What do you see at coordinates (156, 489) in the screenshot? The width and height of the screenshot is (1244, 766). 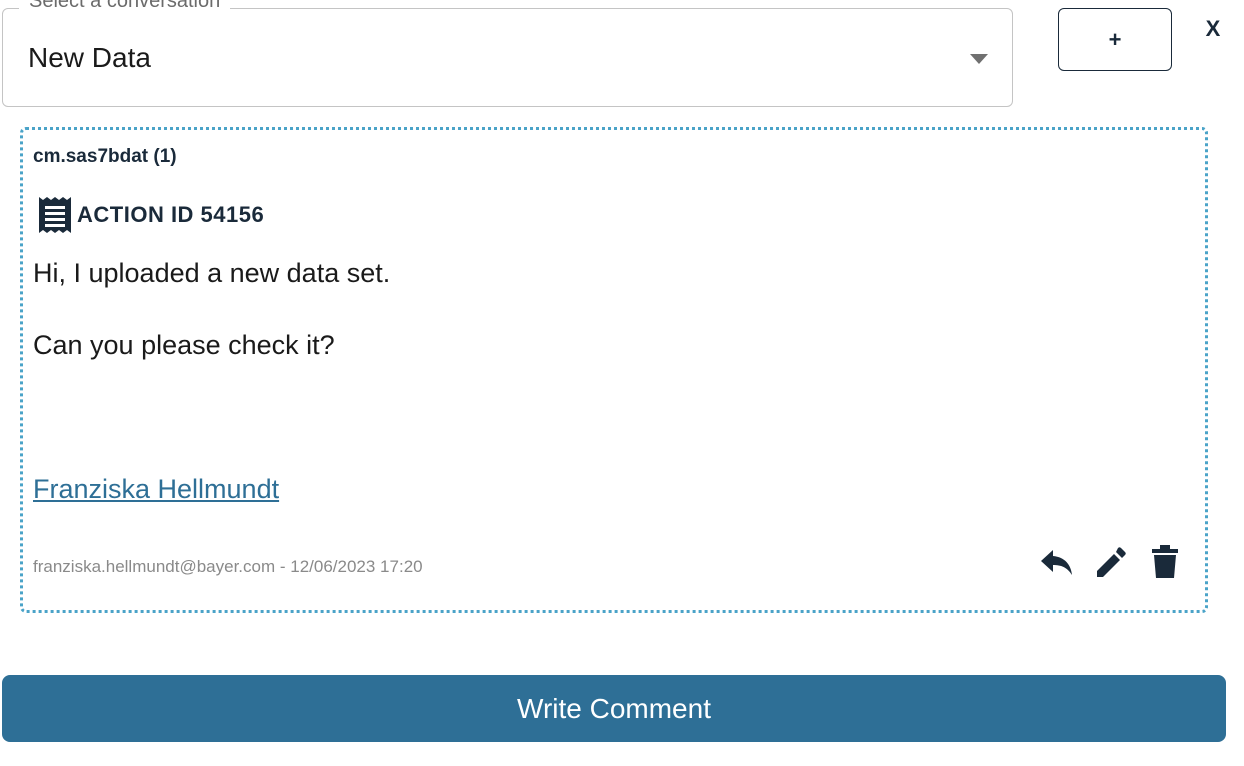 I see `author-link: Franziska Hellmundt` at bounding box center [156, 489].